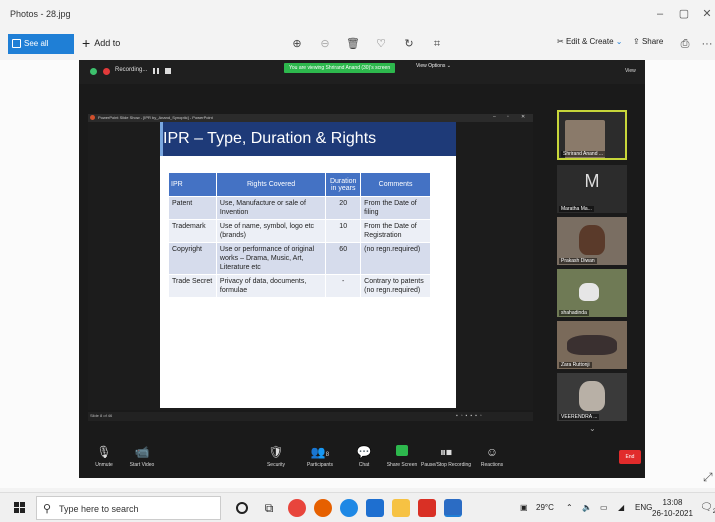  I want to click on video-off-icon: 📹, so click(142, 452).